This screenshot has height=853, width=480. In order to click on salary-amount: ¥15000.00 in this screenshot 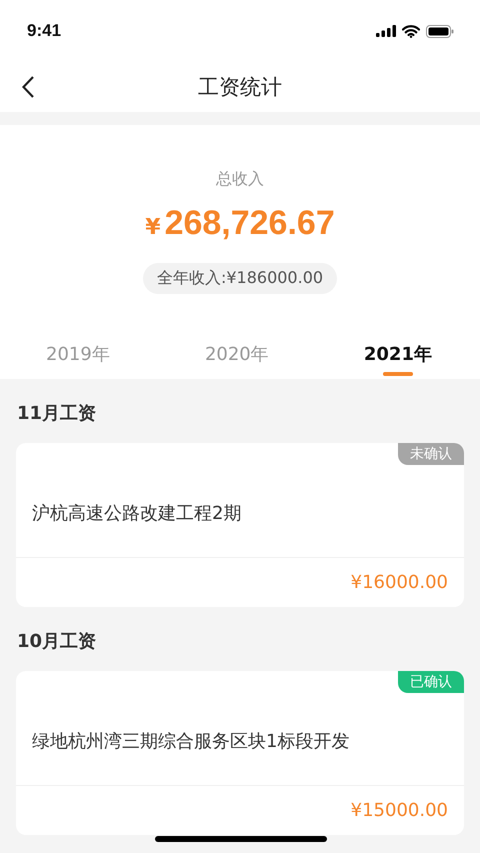, I will do `click(399, 810)`.